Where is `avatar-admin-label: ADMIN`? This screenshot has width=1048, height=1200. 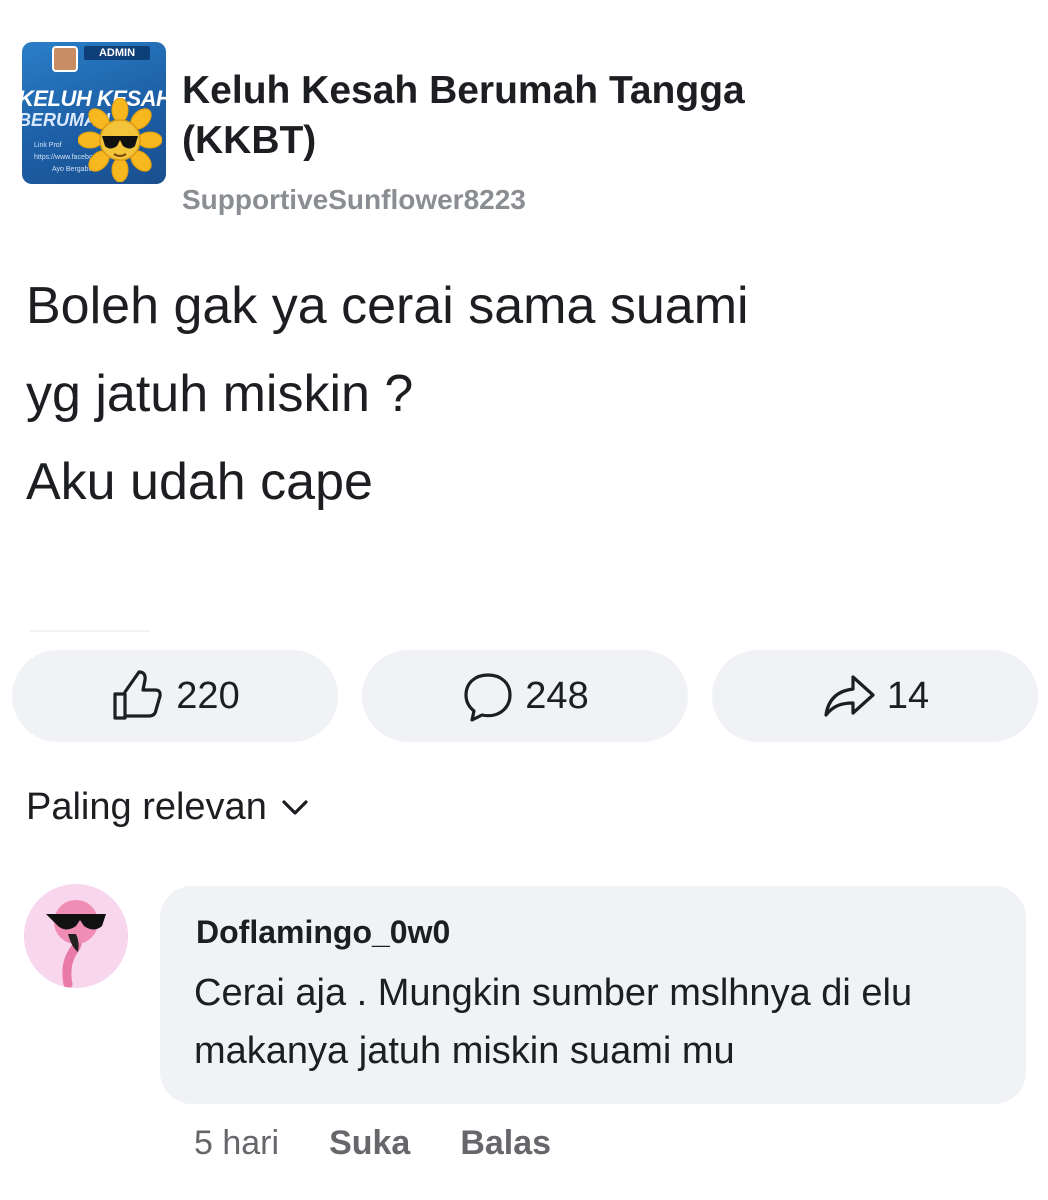 avatar-admin-label: ADMIN is located at coordinates (117, 53).